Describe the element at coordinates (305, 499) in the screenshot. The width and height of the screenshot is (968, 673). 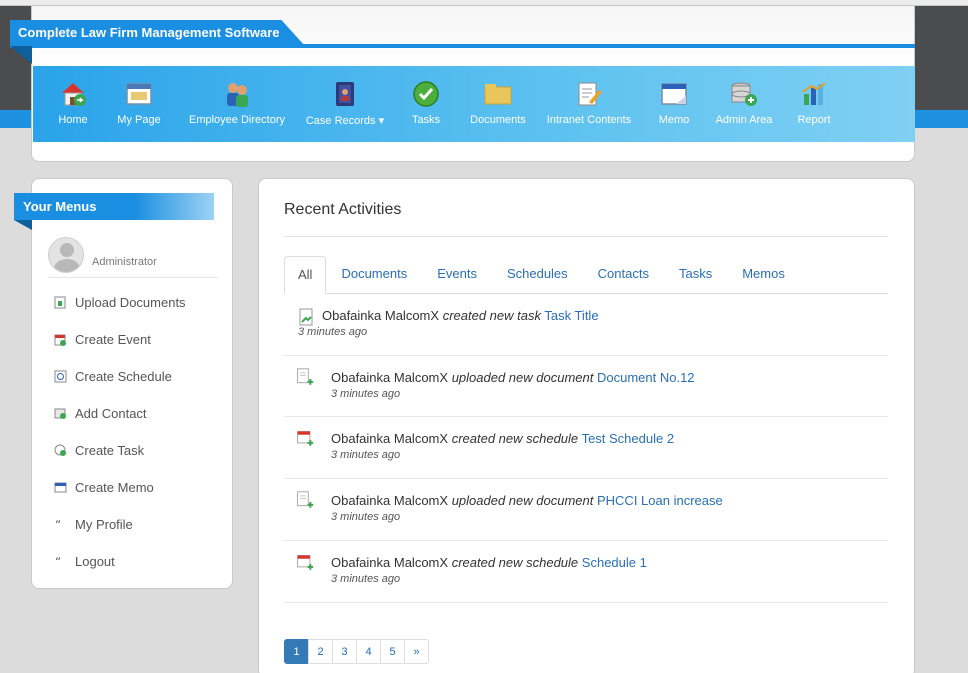
I see `document-add-icon` at that location.